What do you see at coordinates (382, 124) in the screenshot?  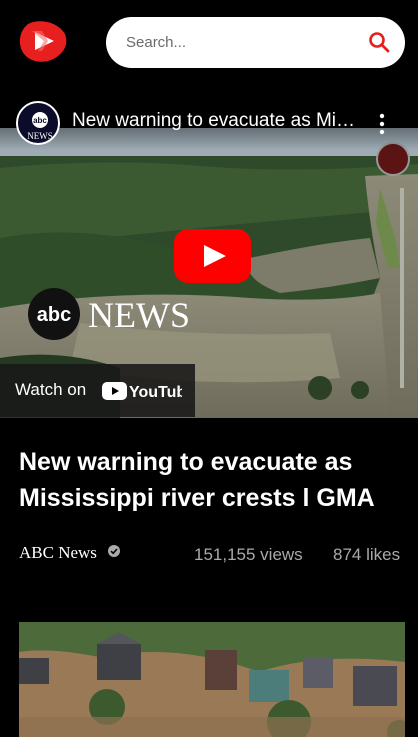 I see `more-vertical-icon` at bounding box center [382, 124].